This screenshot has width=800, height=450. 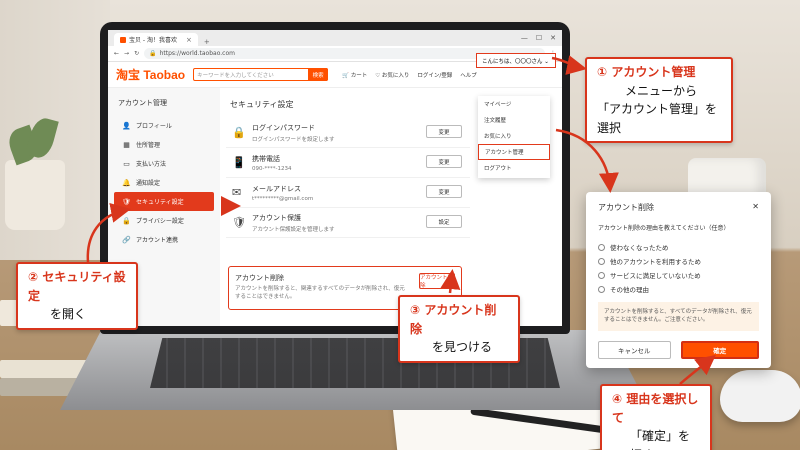 I want to click on arrow-menu-to-dialog, so click(x=587, y=160).